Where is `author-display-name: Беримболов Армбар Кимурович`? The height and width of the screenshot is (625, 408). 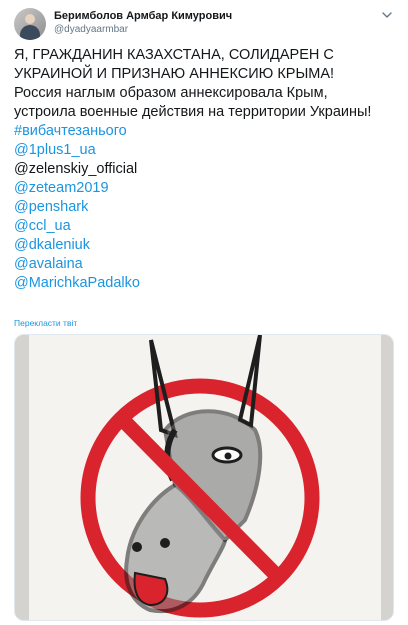 author-display-name: Беримболов Армбар Кимурович is located at coordinates (143, 16).